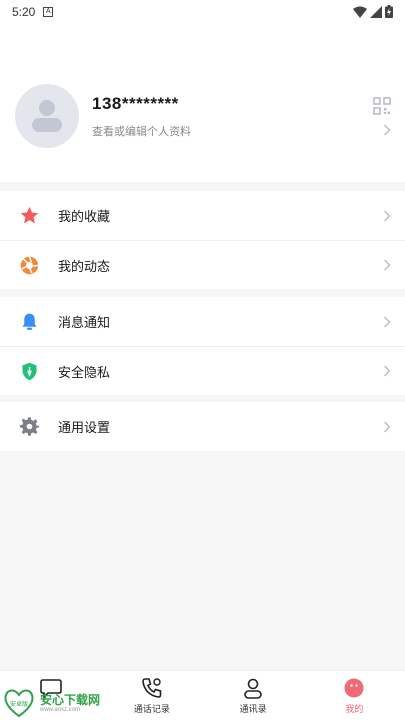 This screenshot has width=405, height=720. I want to click on tab-call-log: 通话记录, so click(151, 695).